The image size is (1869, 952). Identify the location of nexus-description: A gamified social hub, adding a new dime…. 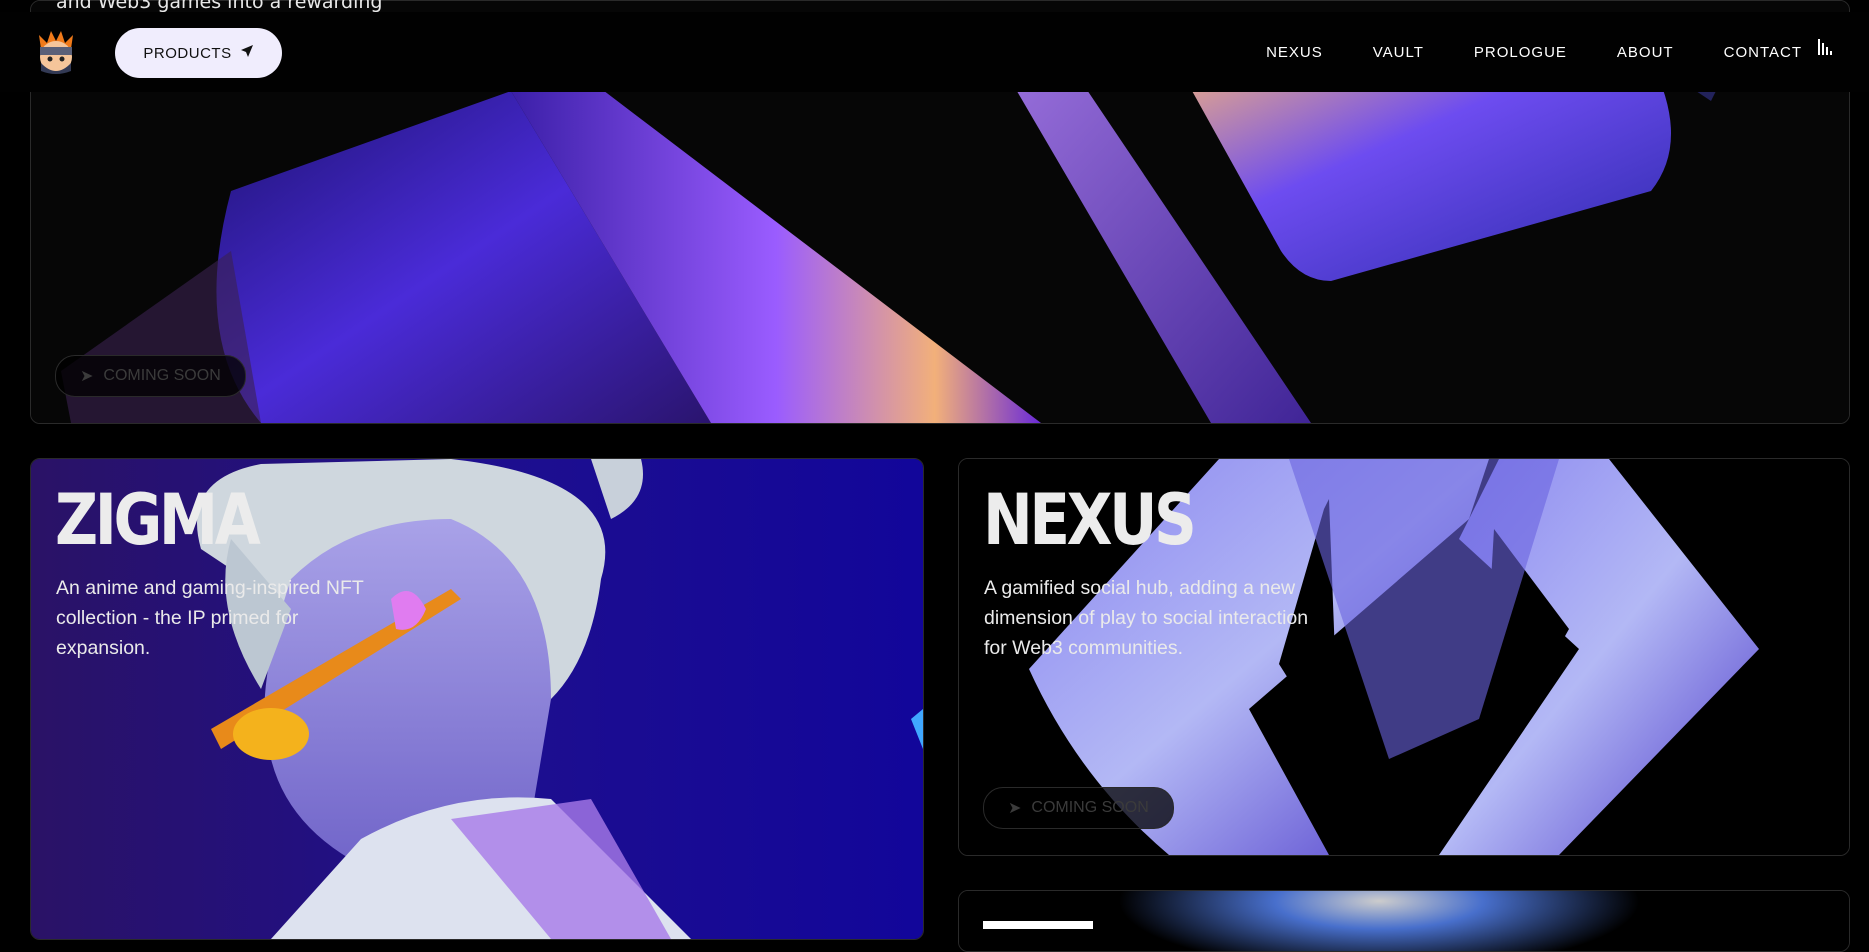
(1146, 618).